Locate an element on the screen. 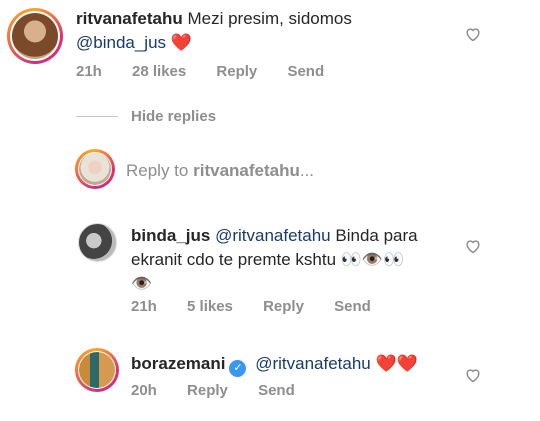 This screenshot has height=421, width=540. reply-text-line1: Binda para is located at coordinates (376, 235).